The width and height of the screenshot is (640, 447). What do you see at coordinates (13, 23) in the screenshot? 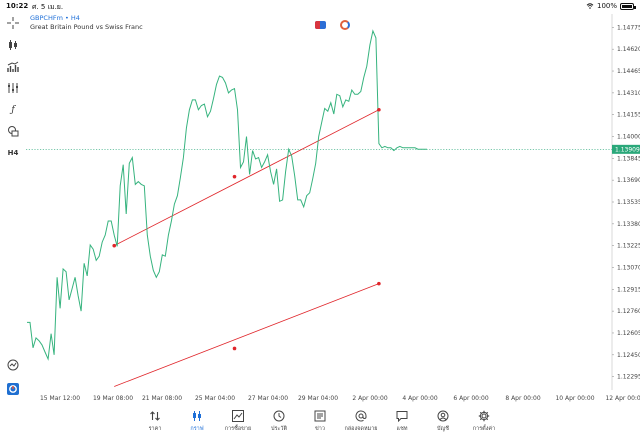
I see `crosshair-icon` at bounding box center [13, 23].